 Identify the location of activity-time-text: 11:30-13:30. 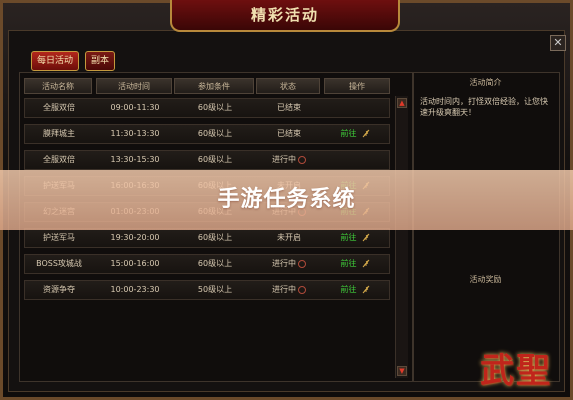
(135, 133).